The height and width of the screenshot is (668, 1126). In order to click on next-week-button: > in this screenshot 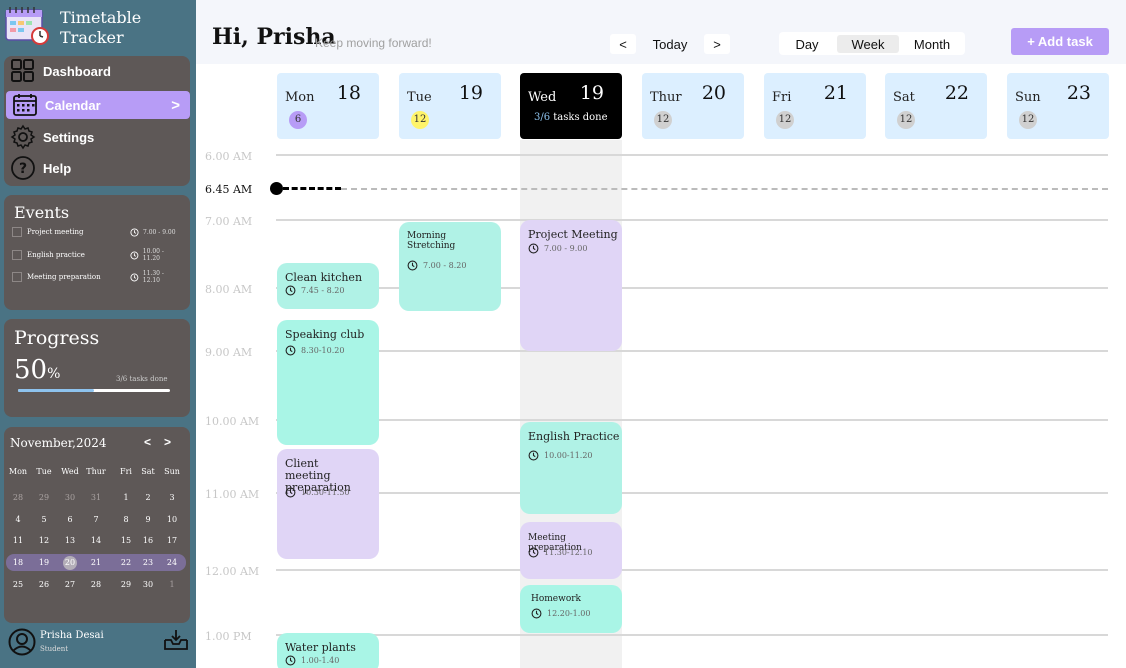, I will do `click(717, 44)`.